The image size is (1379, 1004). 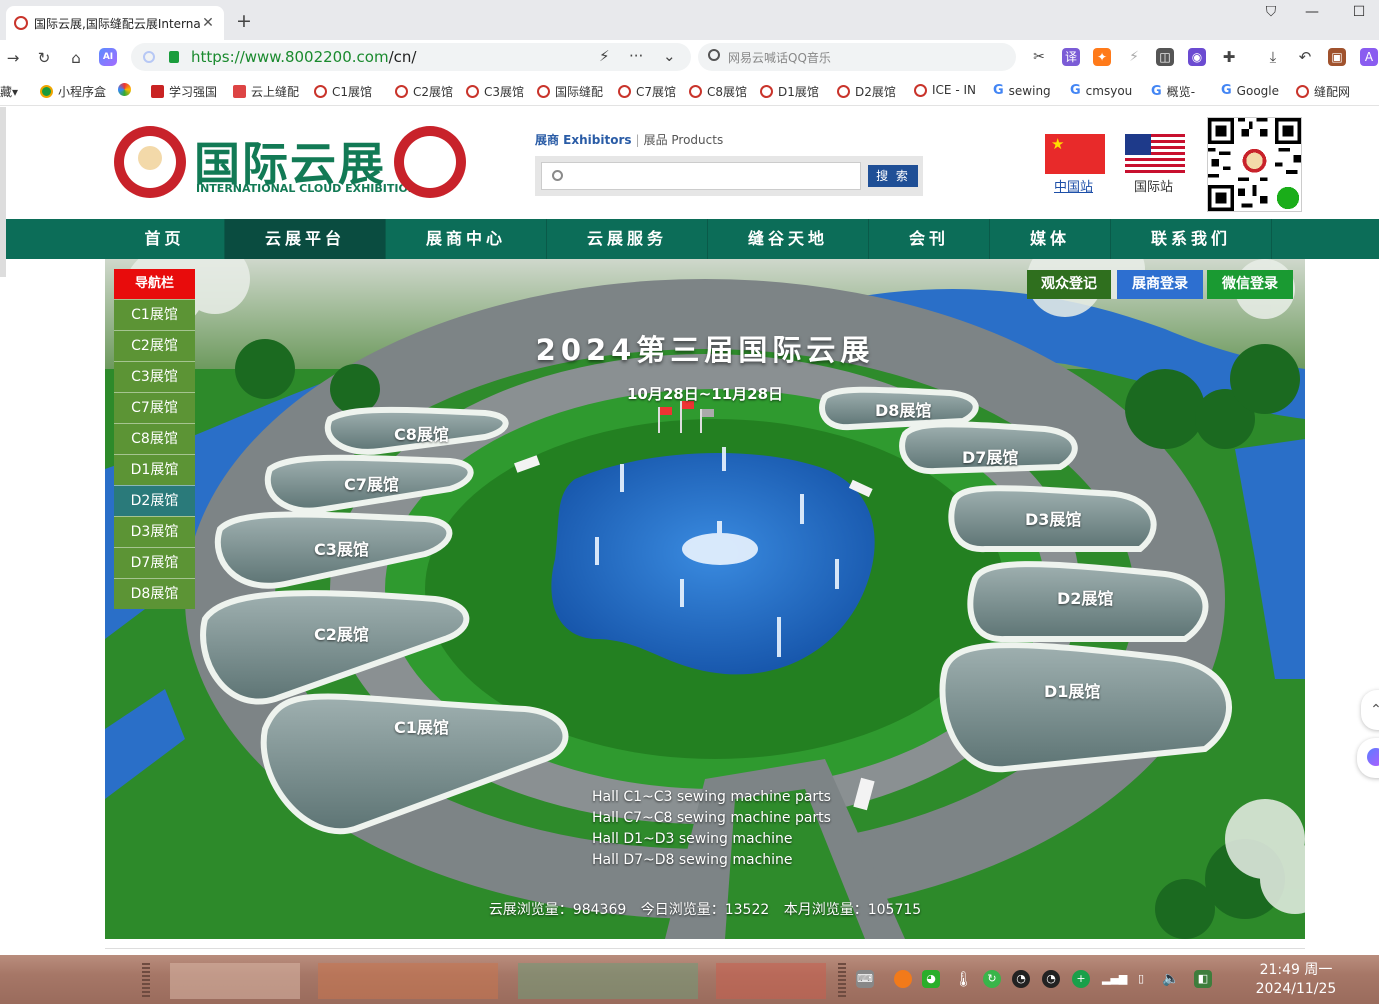 What do you see at coordinates (604, 56) in the screenshot?
I see `lightning-icon: ⚡` at bounding box center [604, 56].